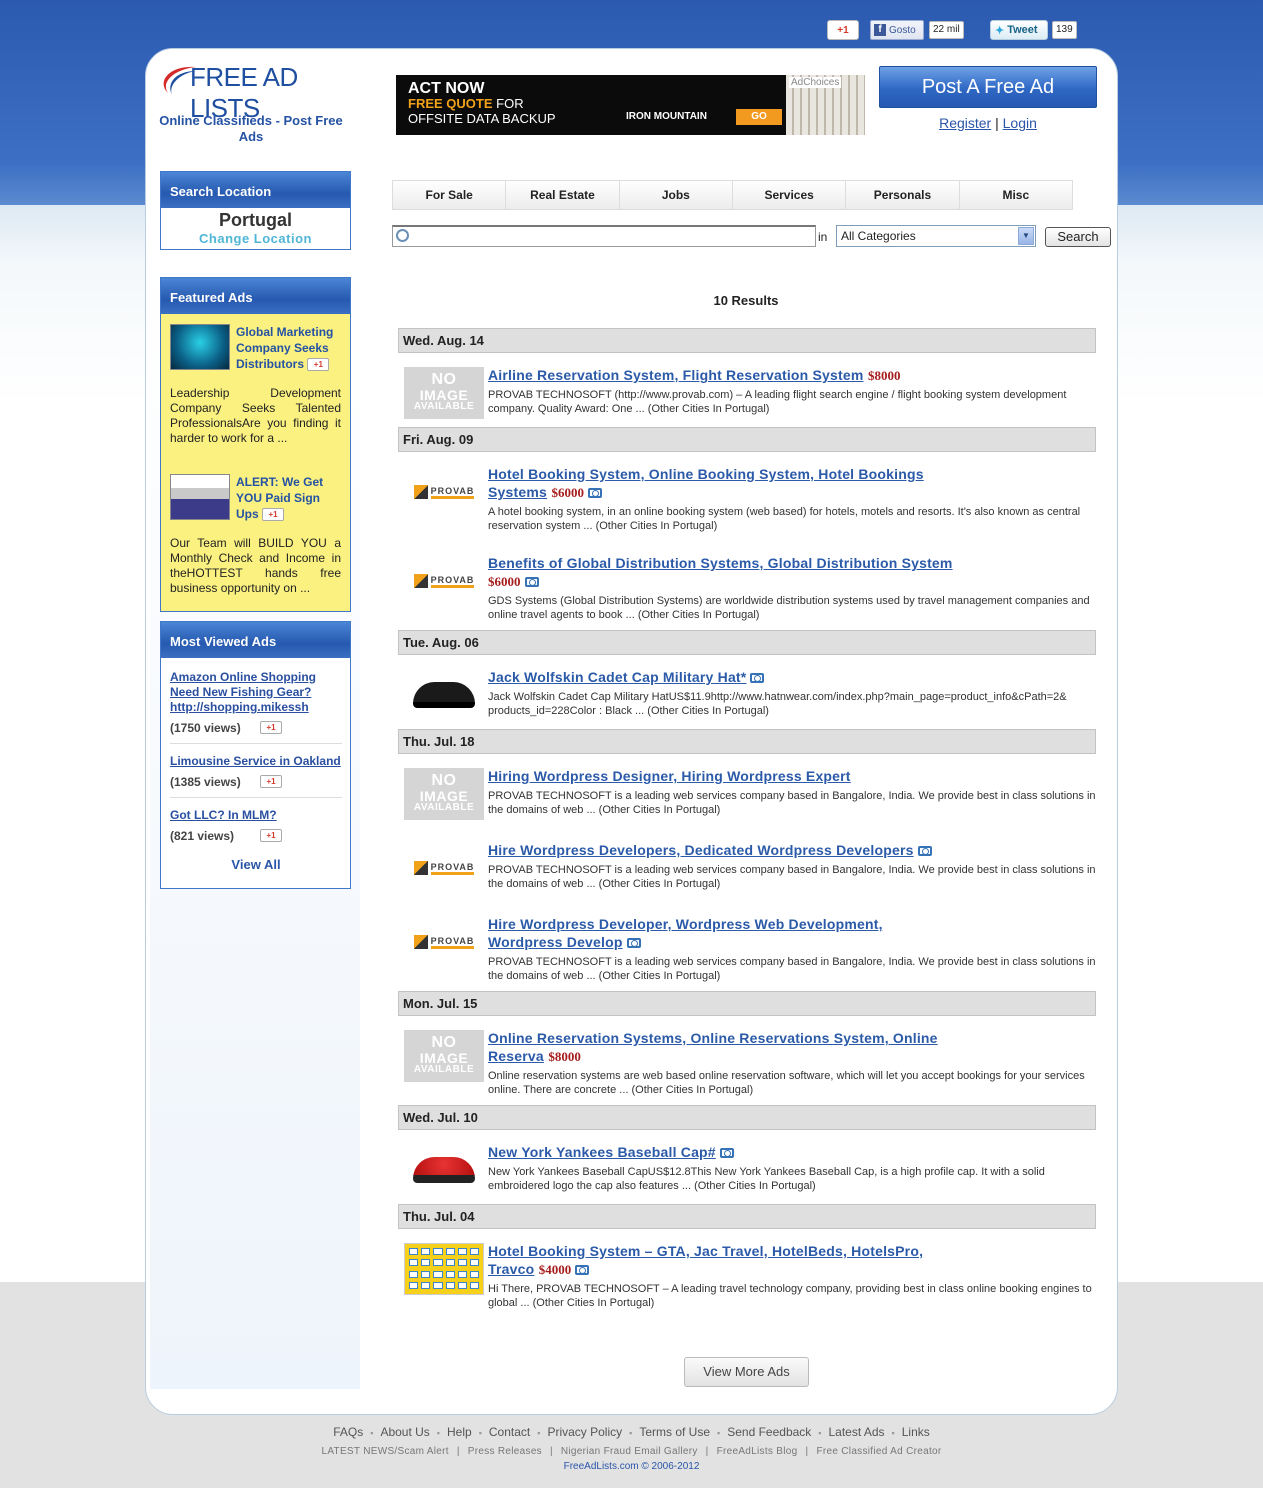  I want to click on ad-go-button: GO, so click(759, 117).